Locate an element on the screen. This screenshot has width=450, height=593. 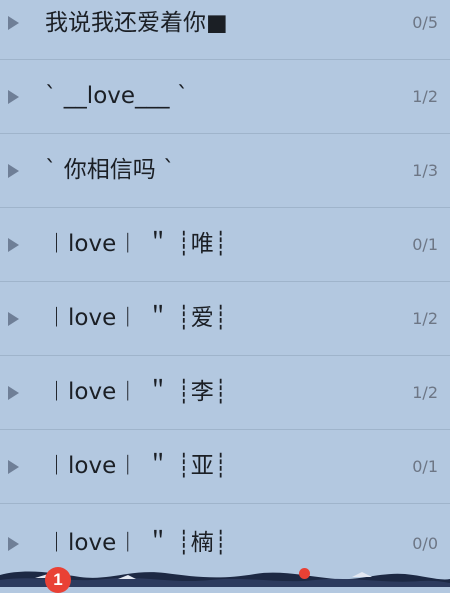
group-name: ︱love︱ ＂ ┊楠┊ is located at coordinates (136, 543).